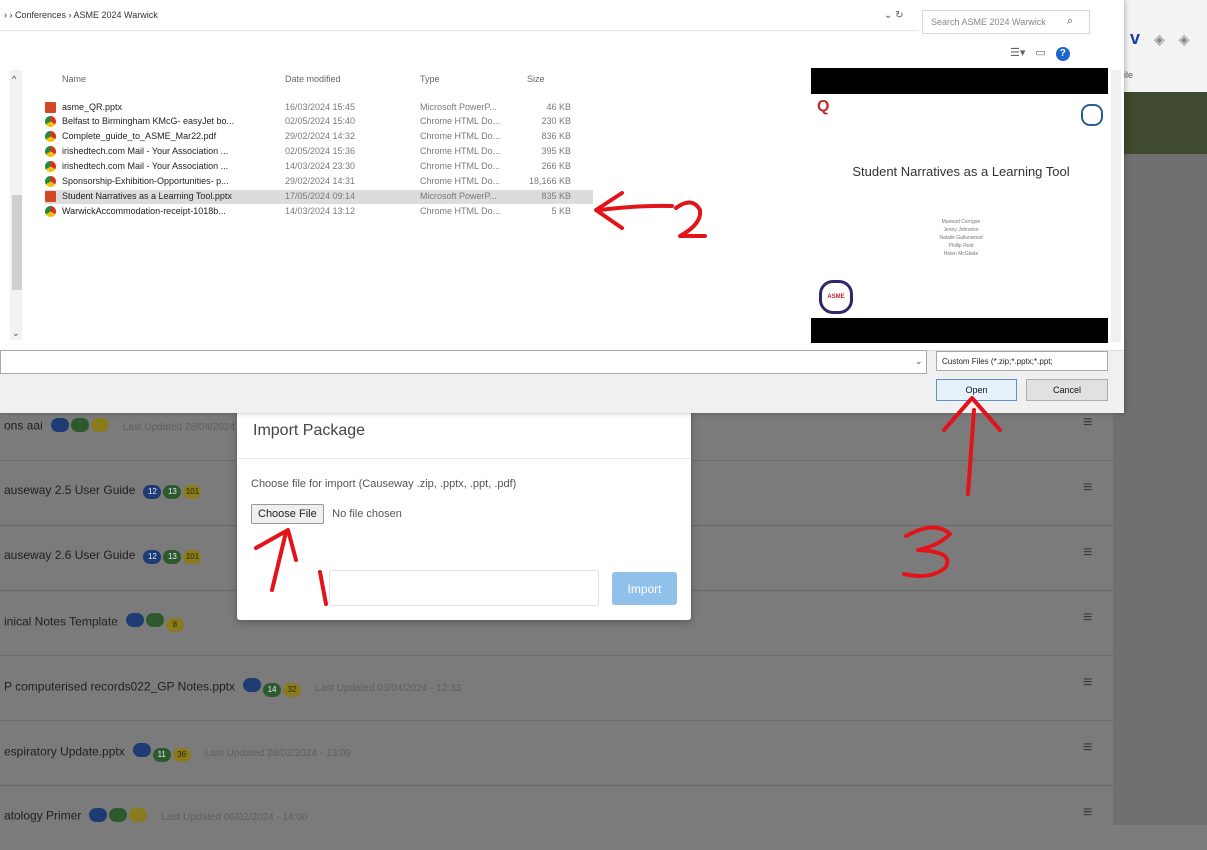 The height and width of the screenshot is (850, 1207). I want to click on author-name: Jenny Johnston, so click(961, 230).